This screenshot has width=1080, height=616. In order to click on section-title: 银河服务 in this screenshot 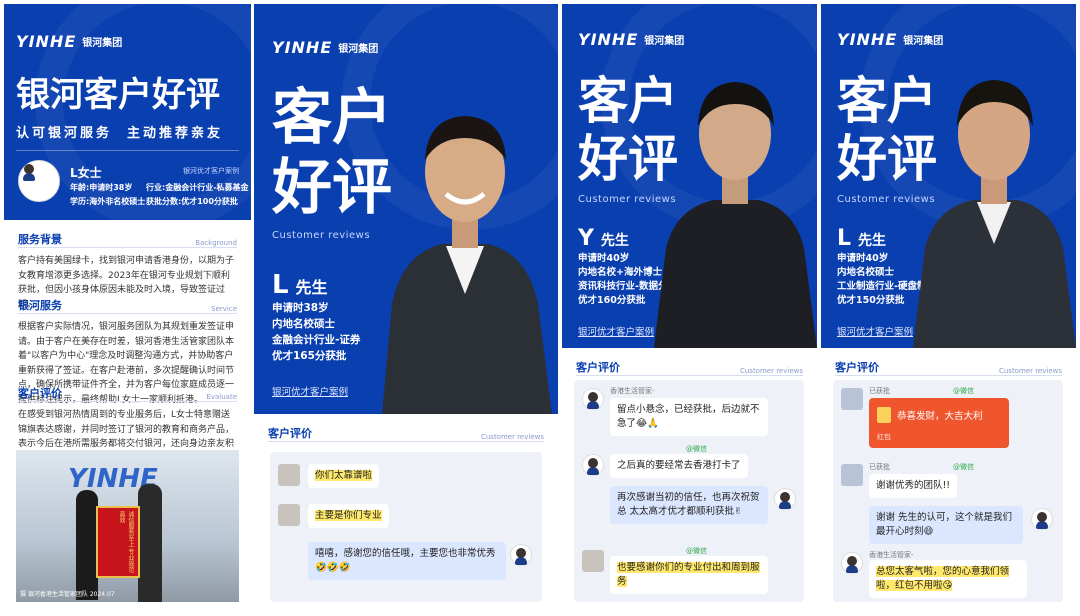, I will do `click(40, 305)`.